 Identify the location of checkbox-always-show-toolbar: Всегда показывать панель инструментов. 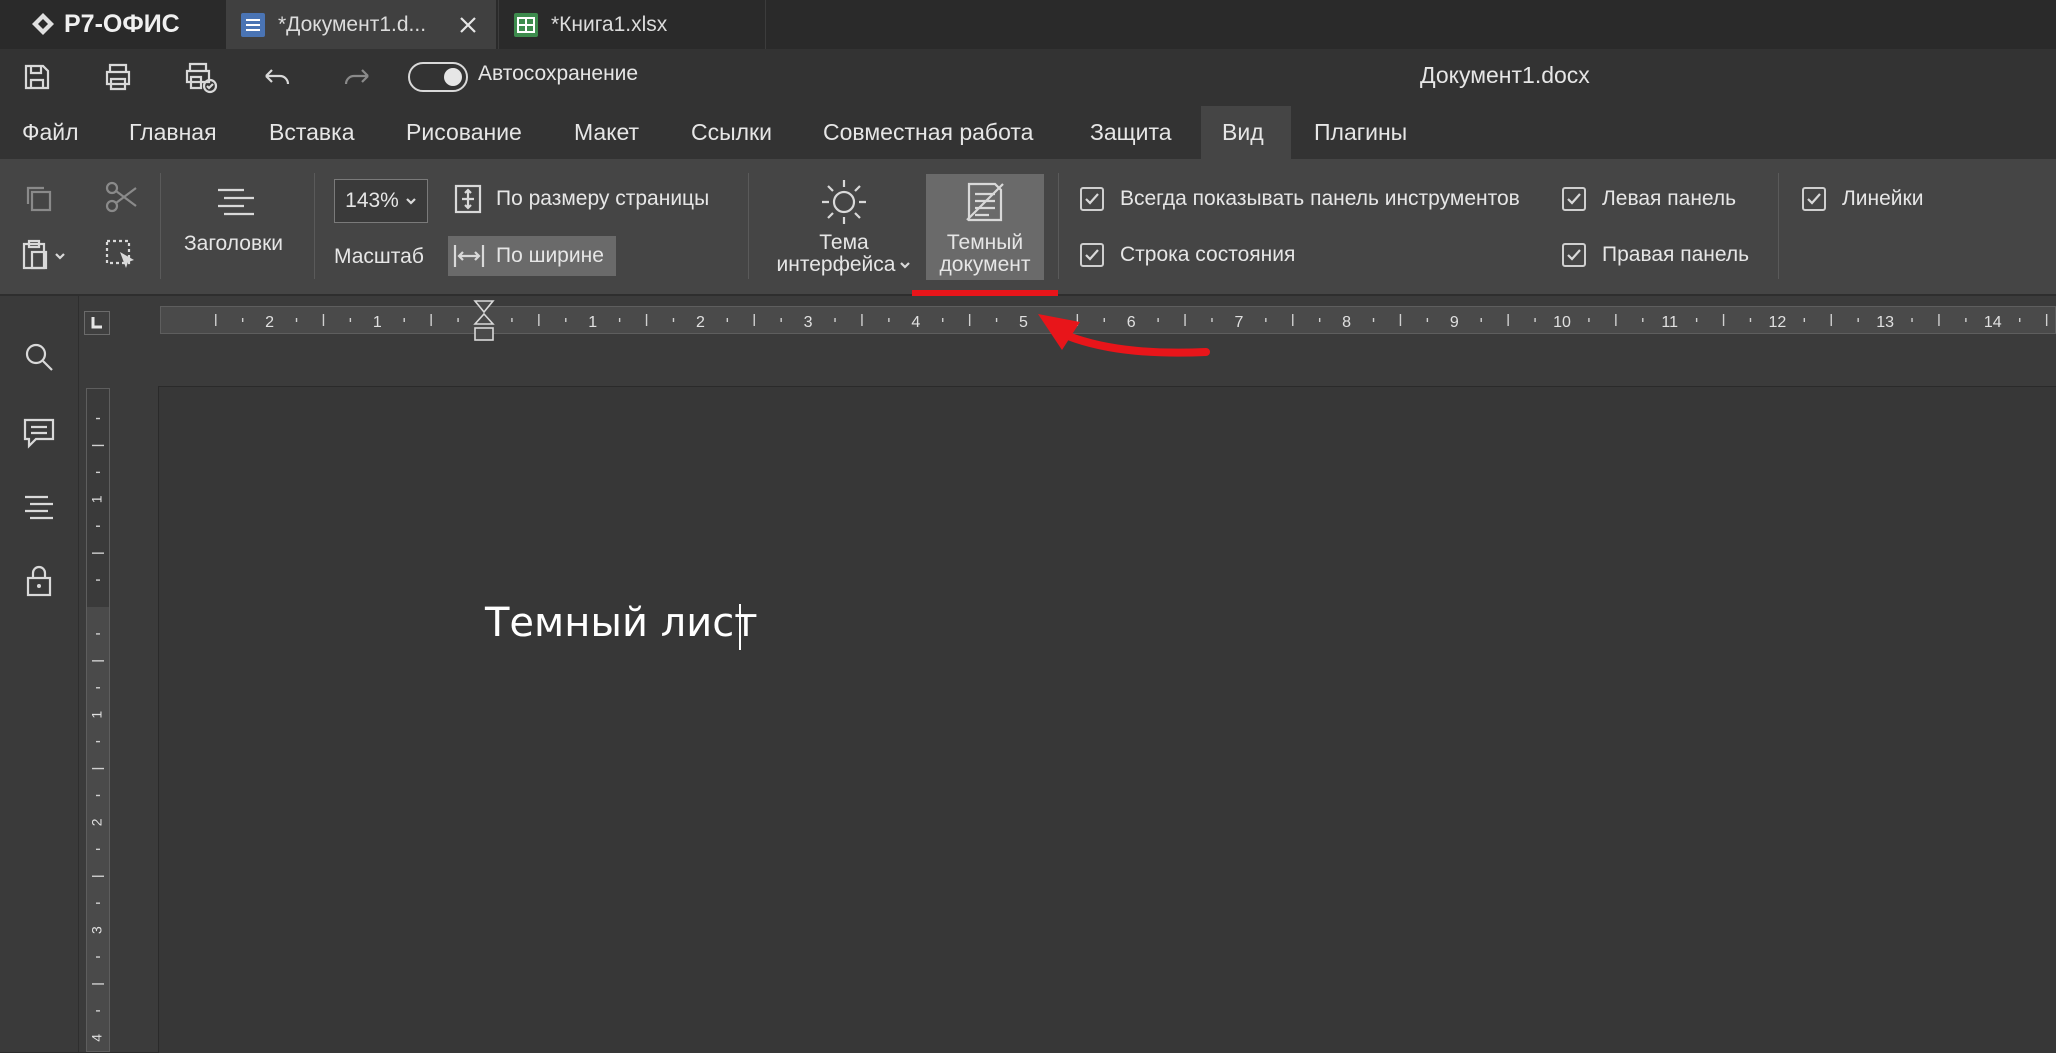
(1300, 199).